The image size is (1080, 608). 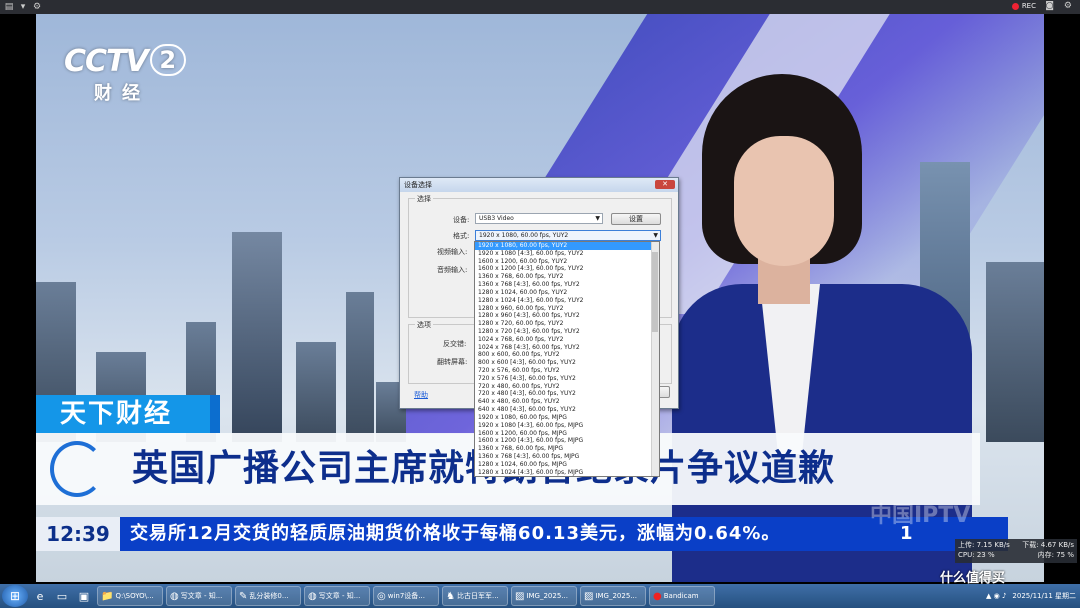 What do you see at coordinates (567, 457) in the screenshot?
I see `format-option: 1360 x 768 [4:3], 60.00 fps, MJPG` at bounding box center [567, 457].